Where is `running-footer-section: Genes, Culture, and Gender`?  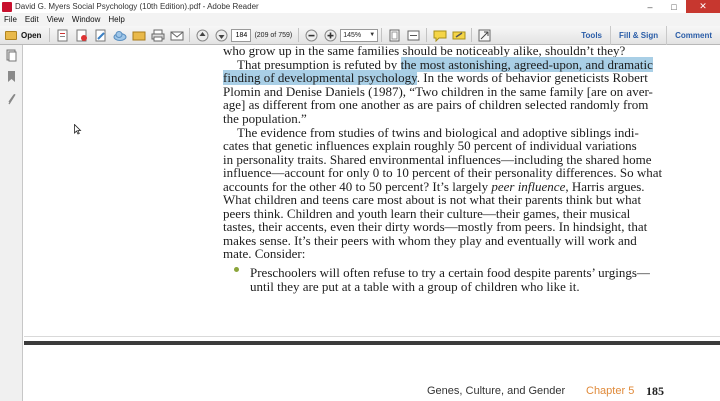 running-footer-section: Genes, Culture, and Gender is located at coordinates (496, 391).